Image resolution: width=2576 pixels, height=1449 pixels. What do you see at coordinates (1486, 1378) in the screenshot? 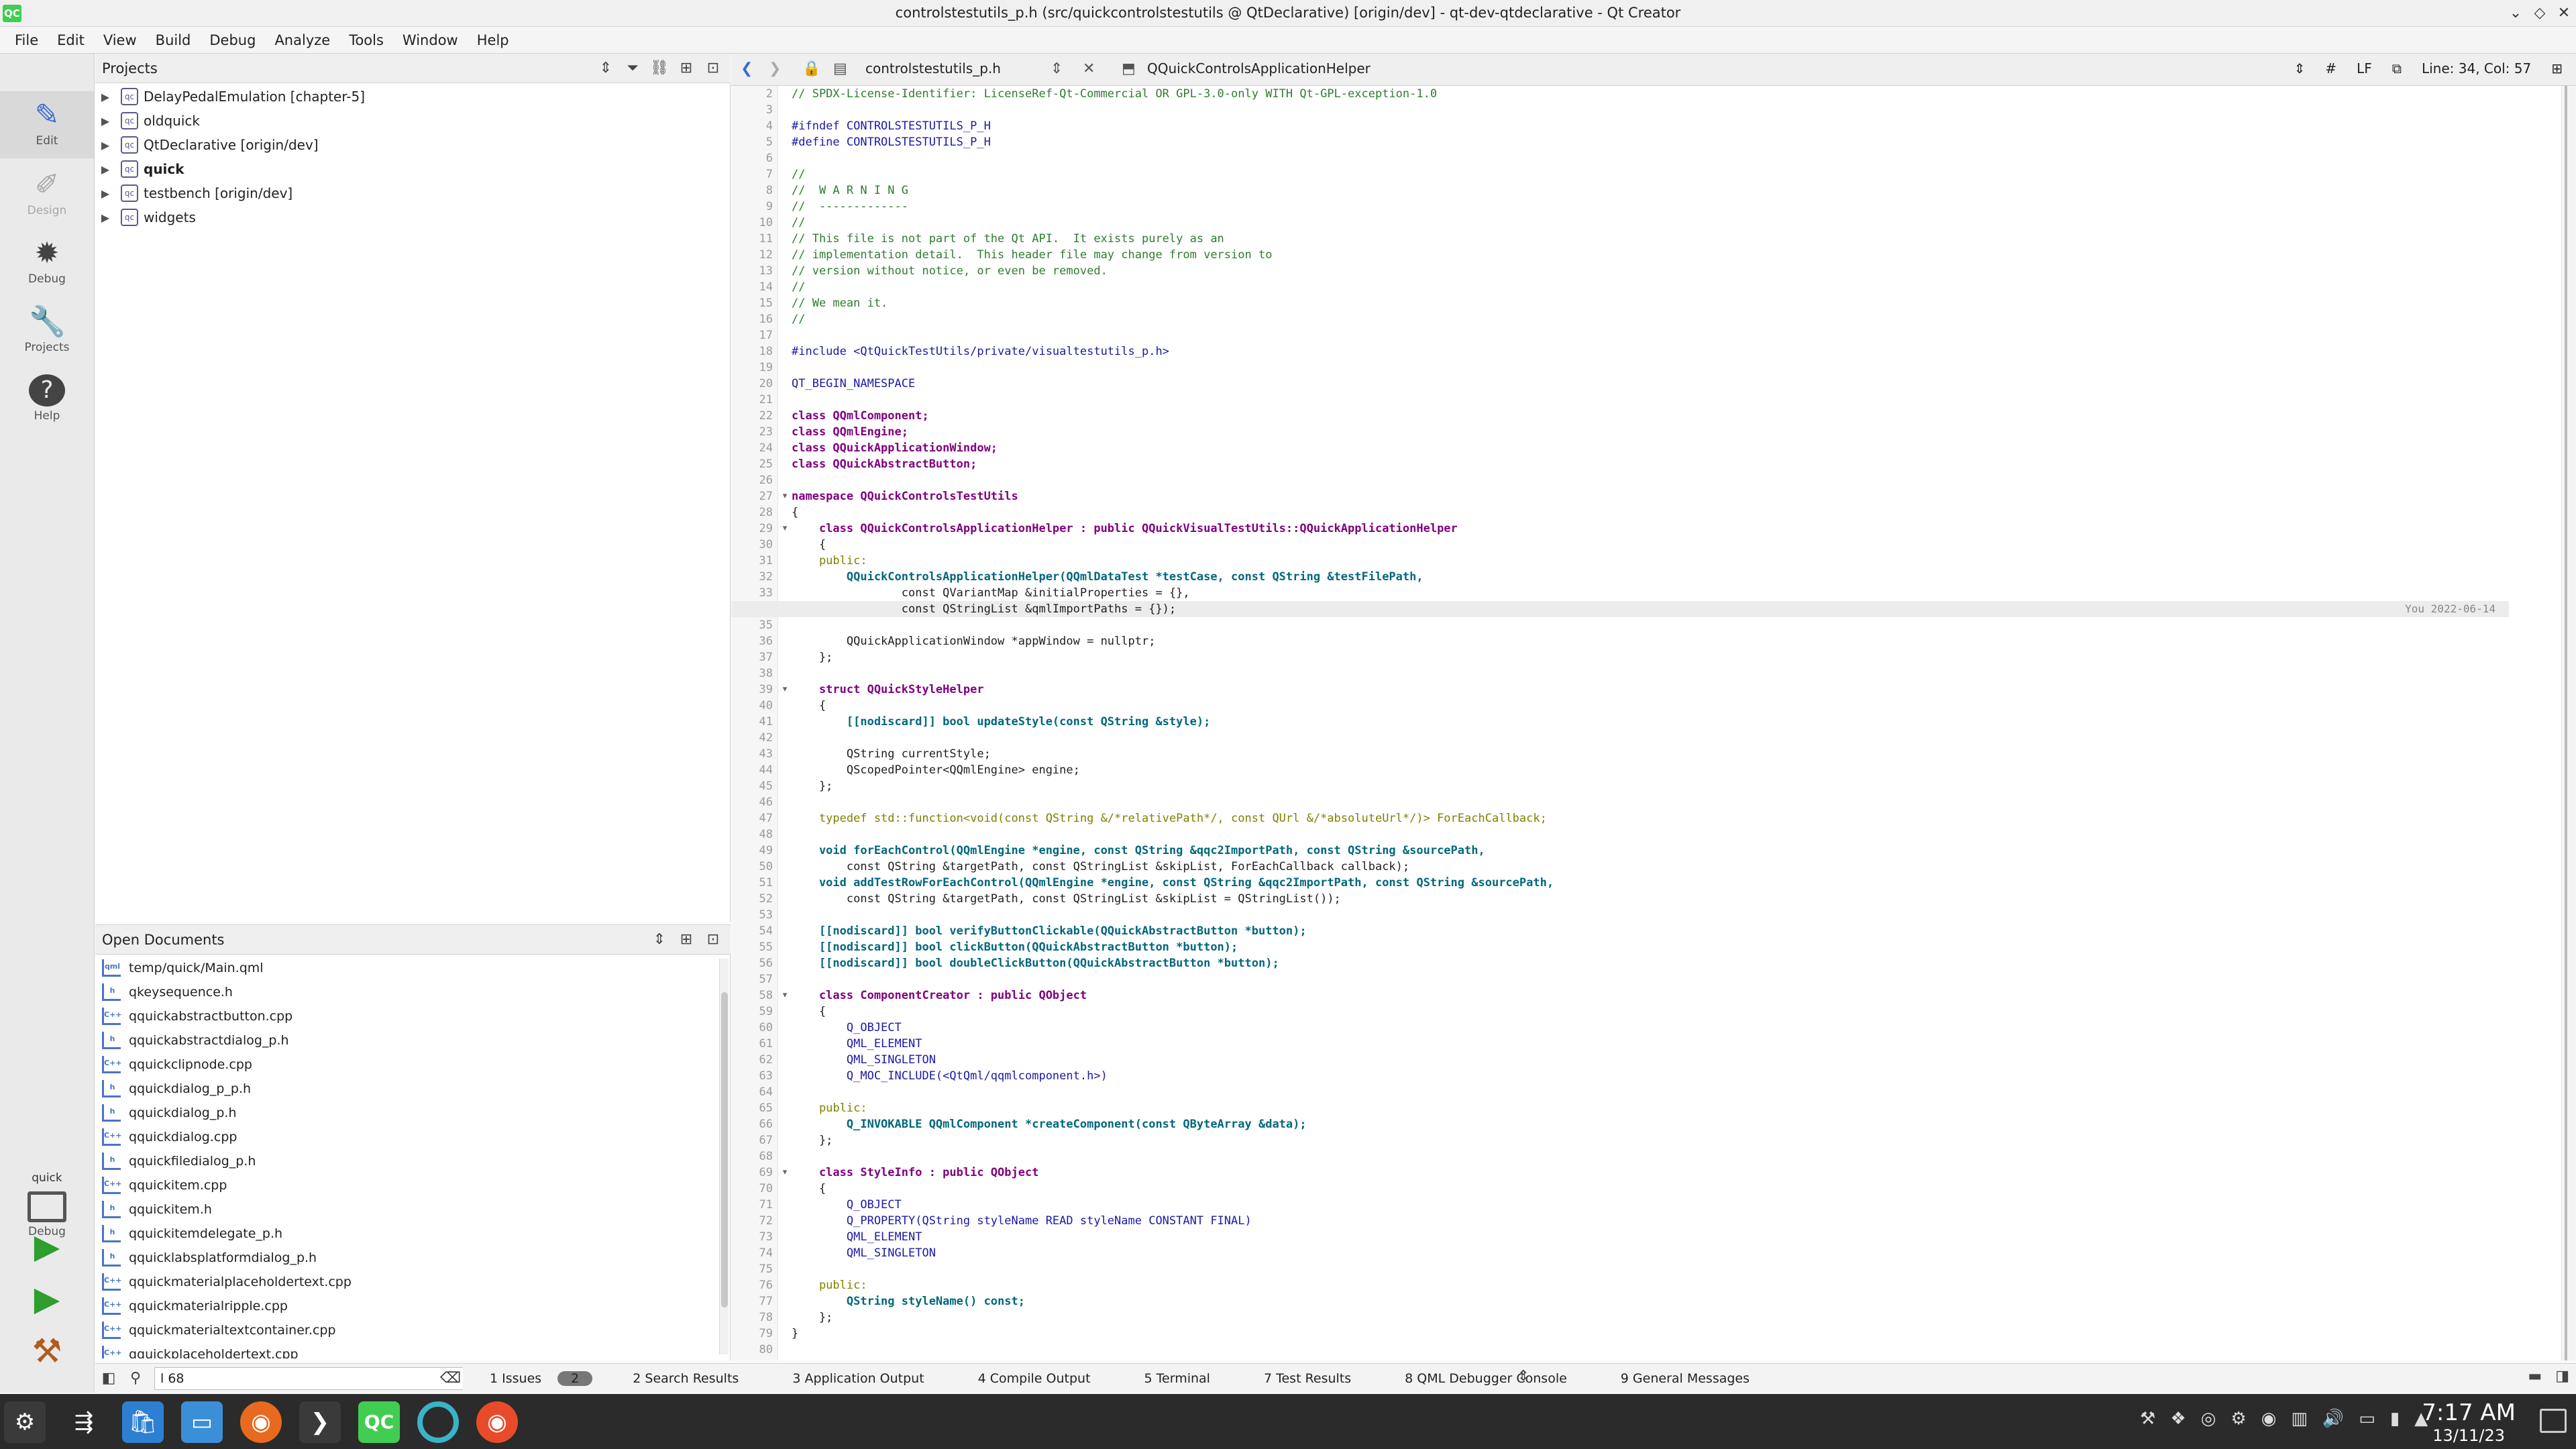
I see `output-tab: 8 QML Debugger Console` at bounding box center [1486, 1378].